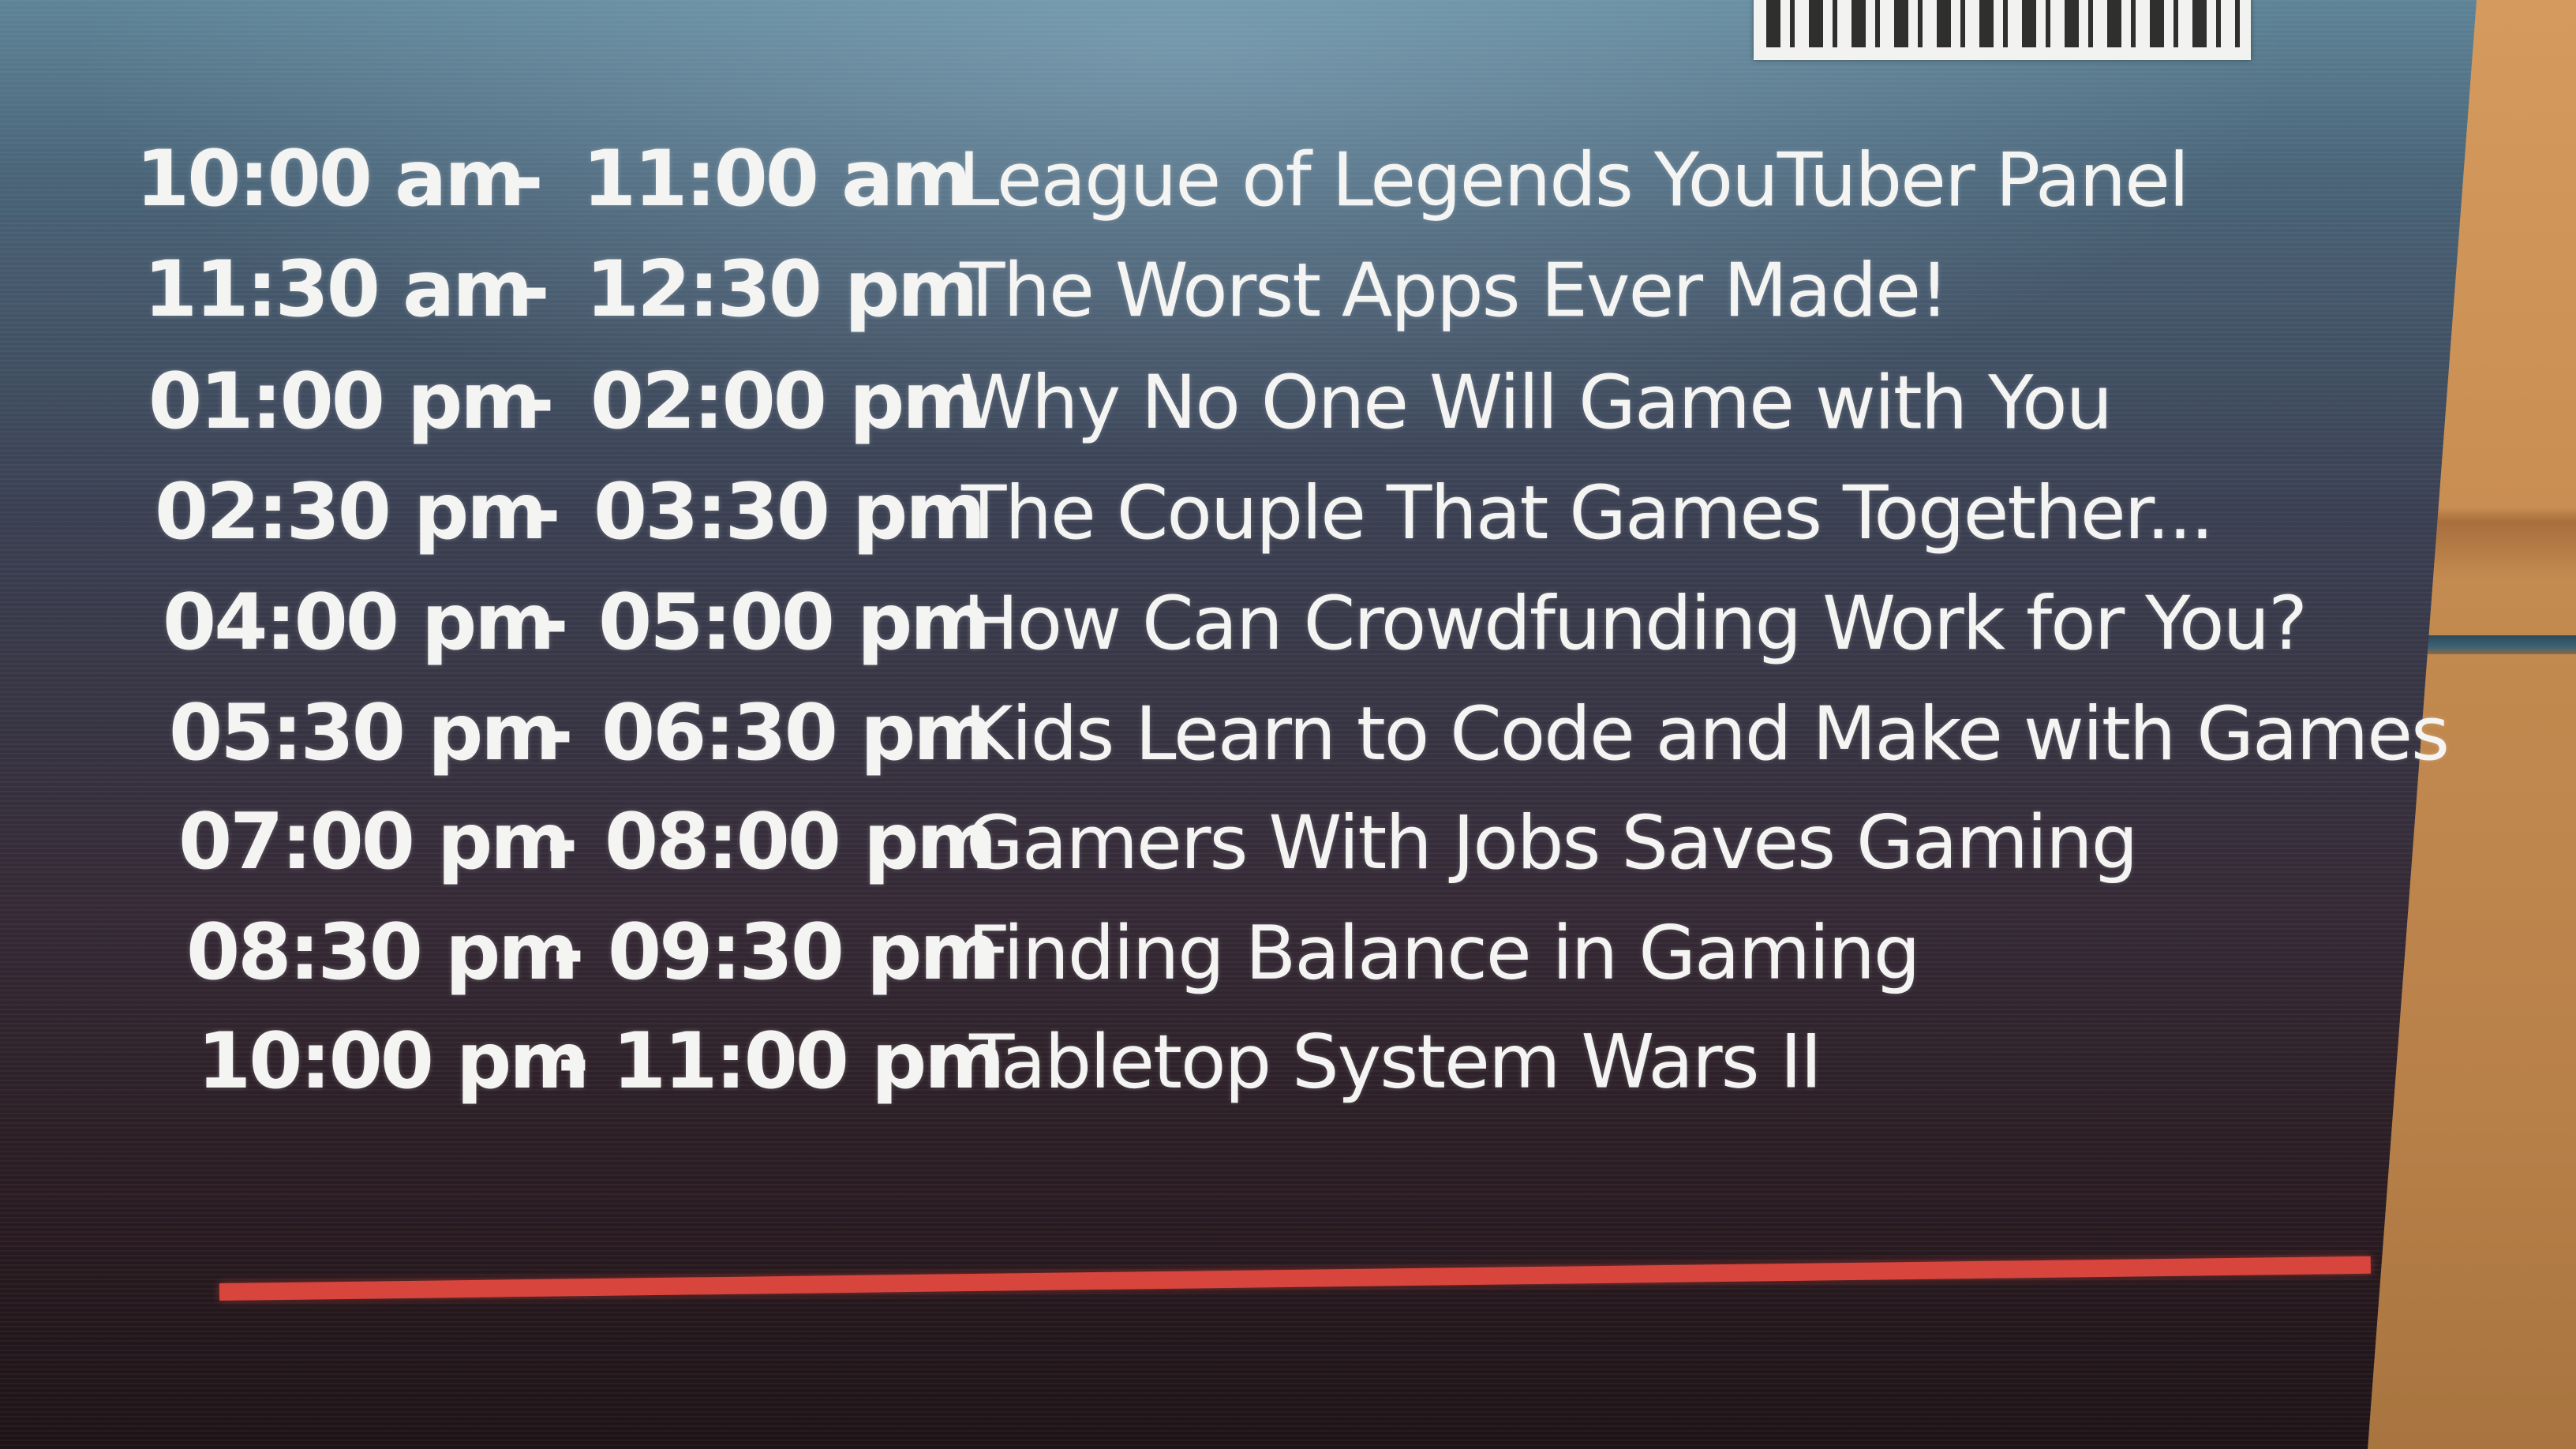 The height and width of the screenshot is (1449, 2576). I want to click on start-time: 07:00 pm, so click(374, 842).